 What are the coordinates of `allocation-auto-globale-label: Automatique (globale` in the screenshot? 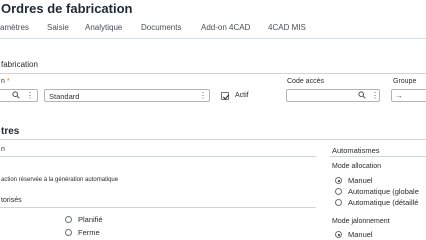 It's located at (383, 191).